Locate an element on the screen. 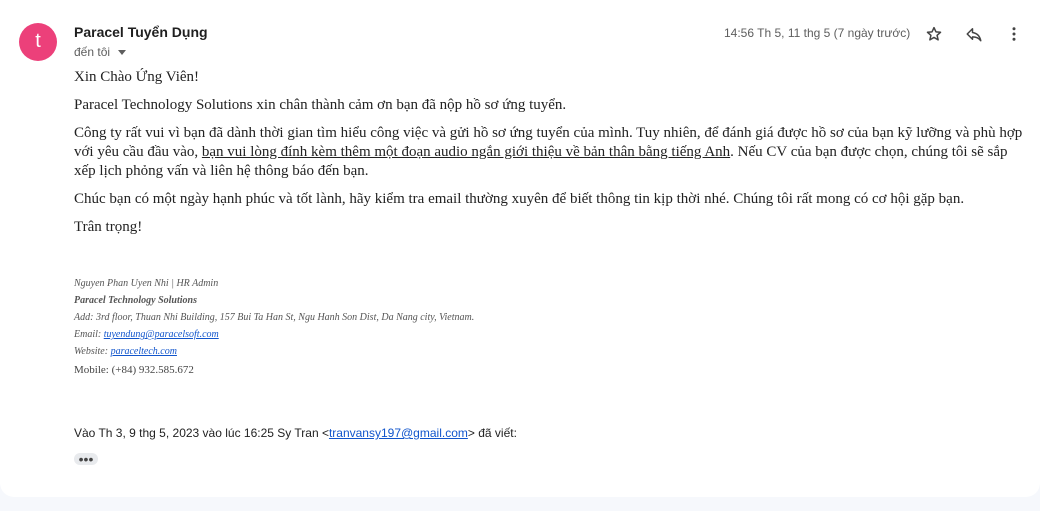  signature-website-link: paraceltech.com is located at coordinates (144, 351).